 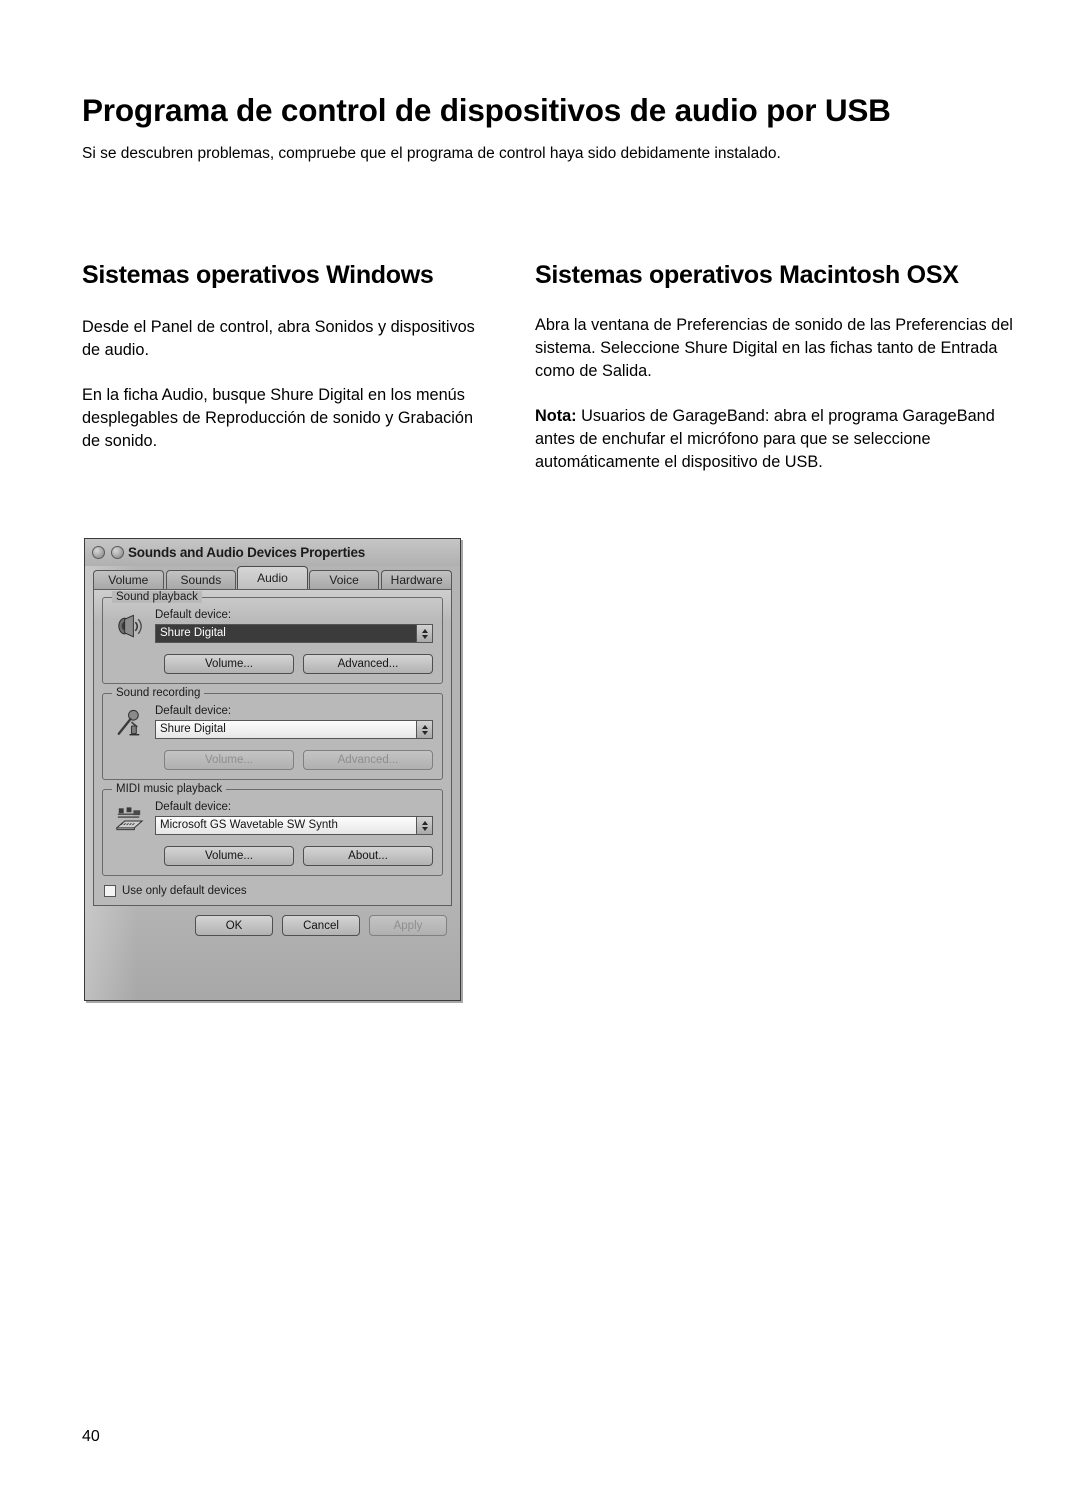 I want to click on sound-playback-device-combo: Shure Digital, so click(x=294, y=633).